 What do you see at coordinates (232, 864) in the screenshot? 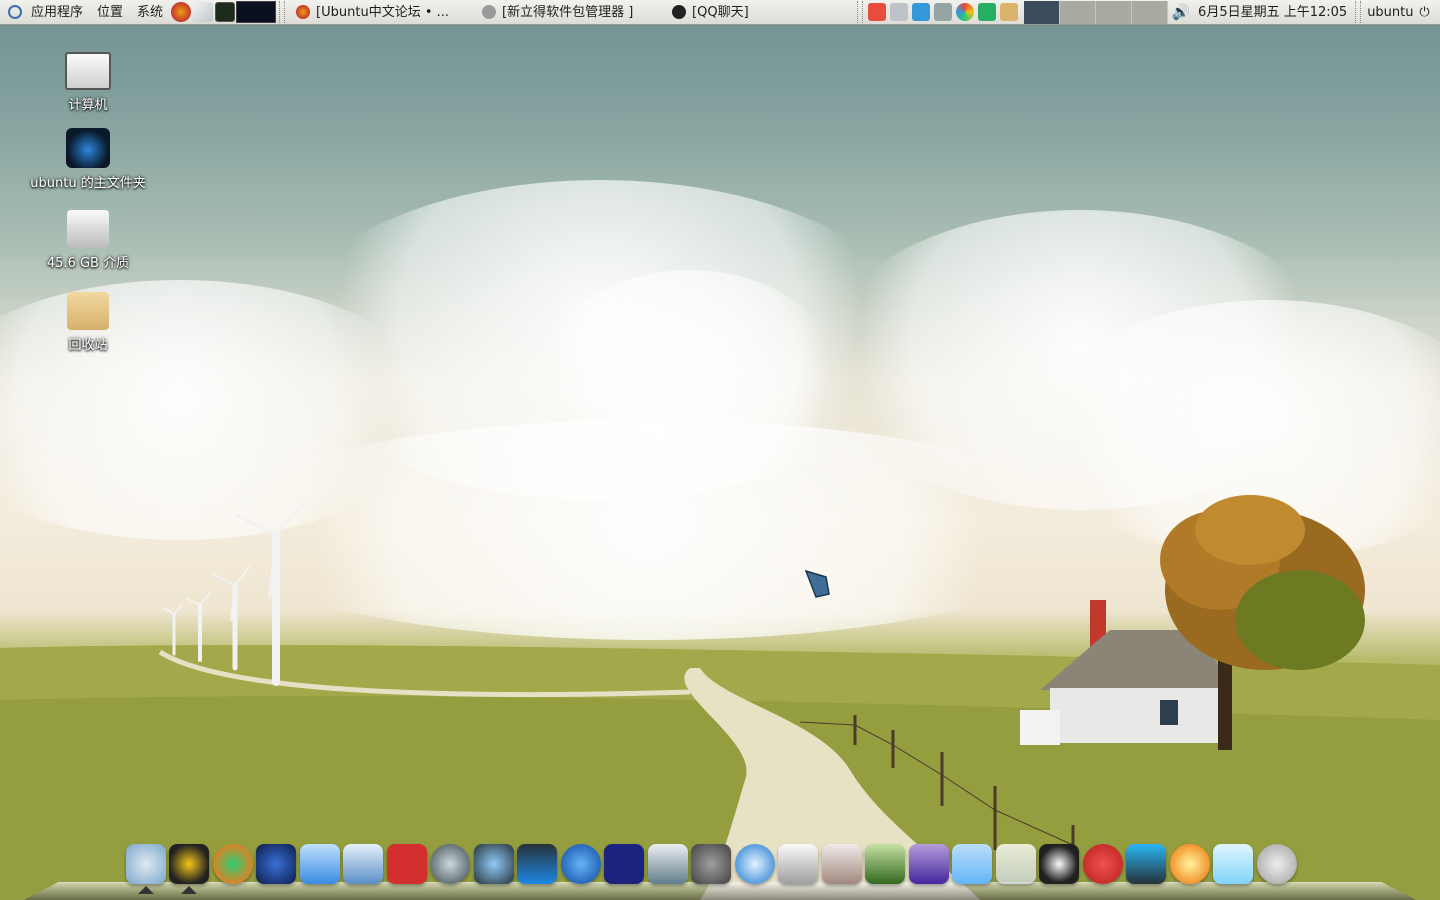
I see `dock-messenger-icon` at bounding box center [232, 864].